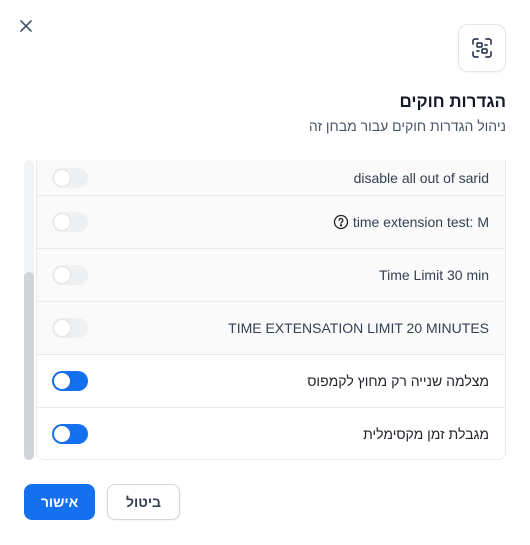 The height and width of the screenshot is (545, 530). I want to click on rule-label: Time Limit 30 min, so click(434, 275).